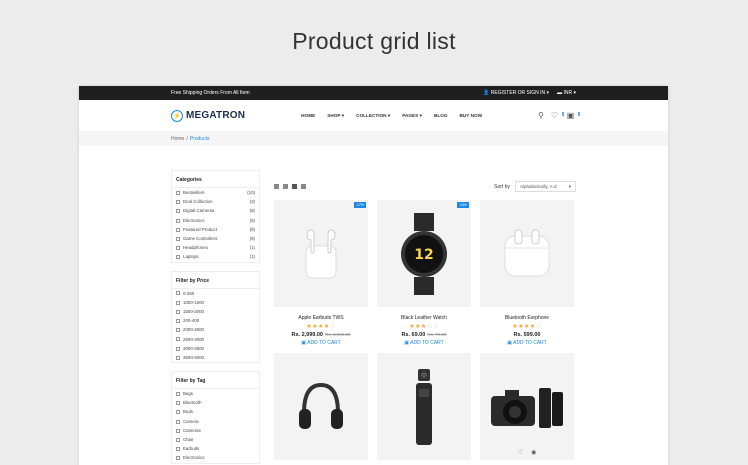  What do you see at coordinates (215, 311) in the screenshot?
I see `filter-option: 1500-2000` at bounding box center [215, 311].